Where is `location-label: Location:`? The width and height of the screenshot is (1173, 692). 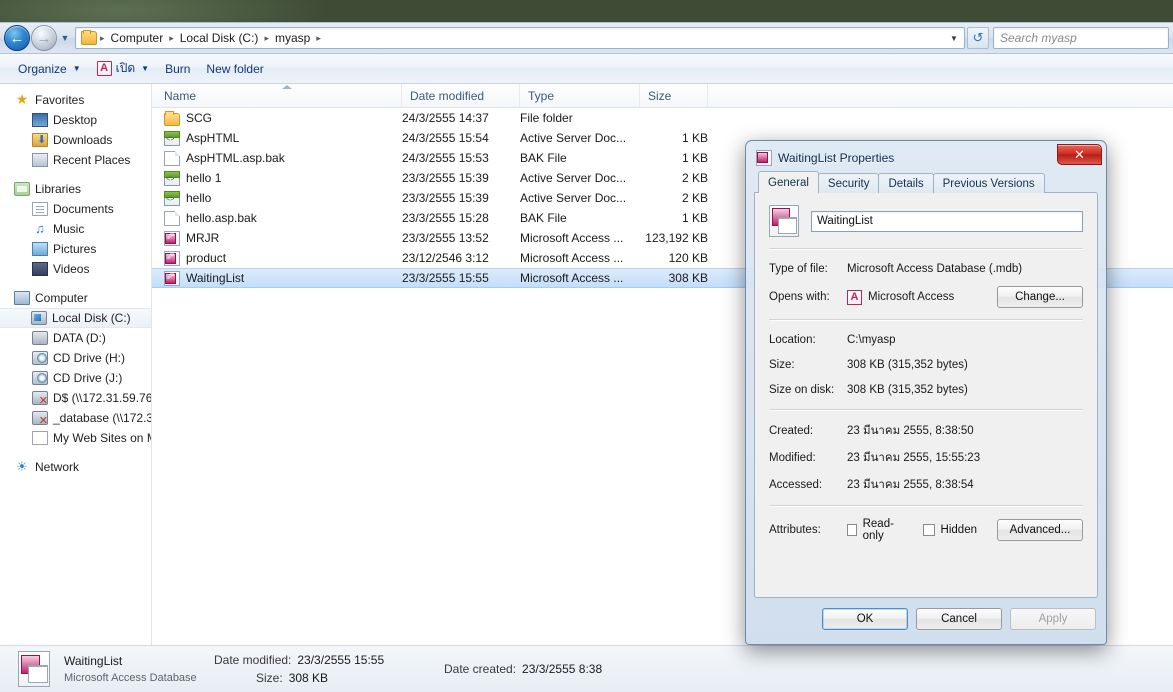 location-label: Location: is located at coordinates (792, 340).